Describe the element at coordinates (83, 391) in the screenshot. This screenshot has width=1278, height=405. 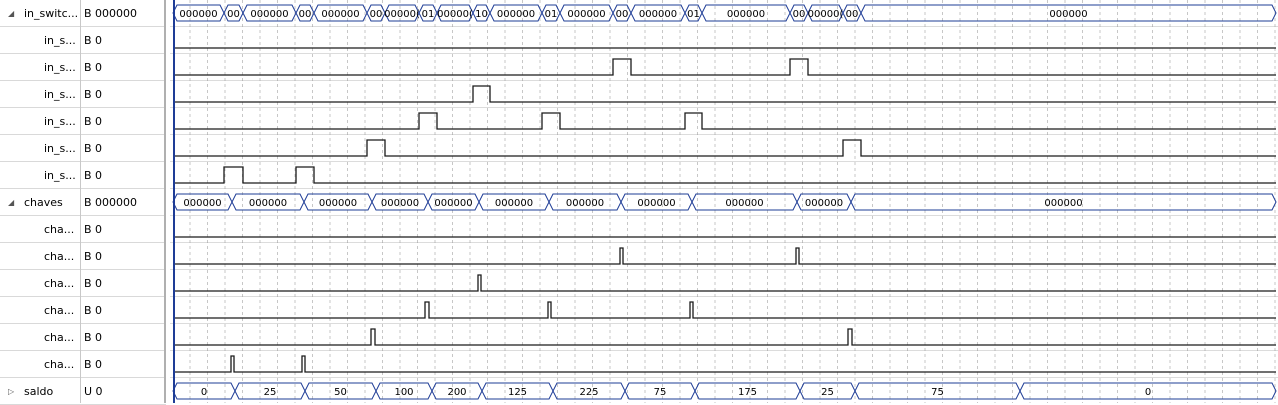
I see `signal-row: ▷ saldo U 0` at that location.